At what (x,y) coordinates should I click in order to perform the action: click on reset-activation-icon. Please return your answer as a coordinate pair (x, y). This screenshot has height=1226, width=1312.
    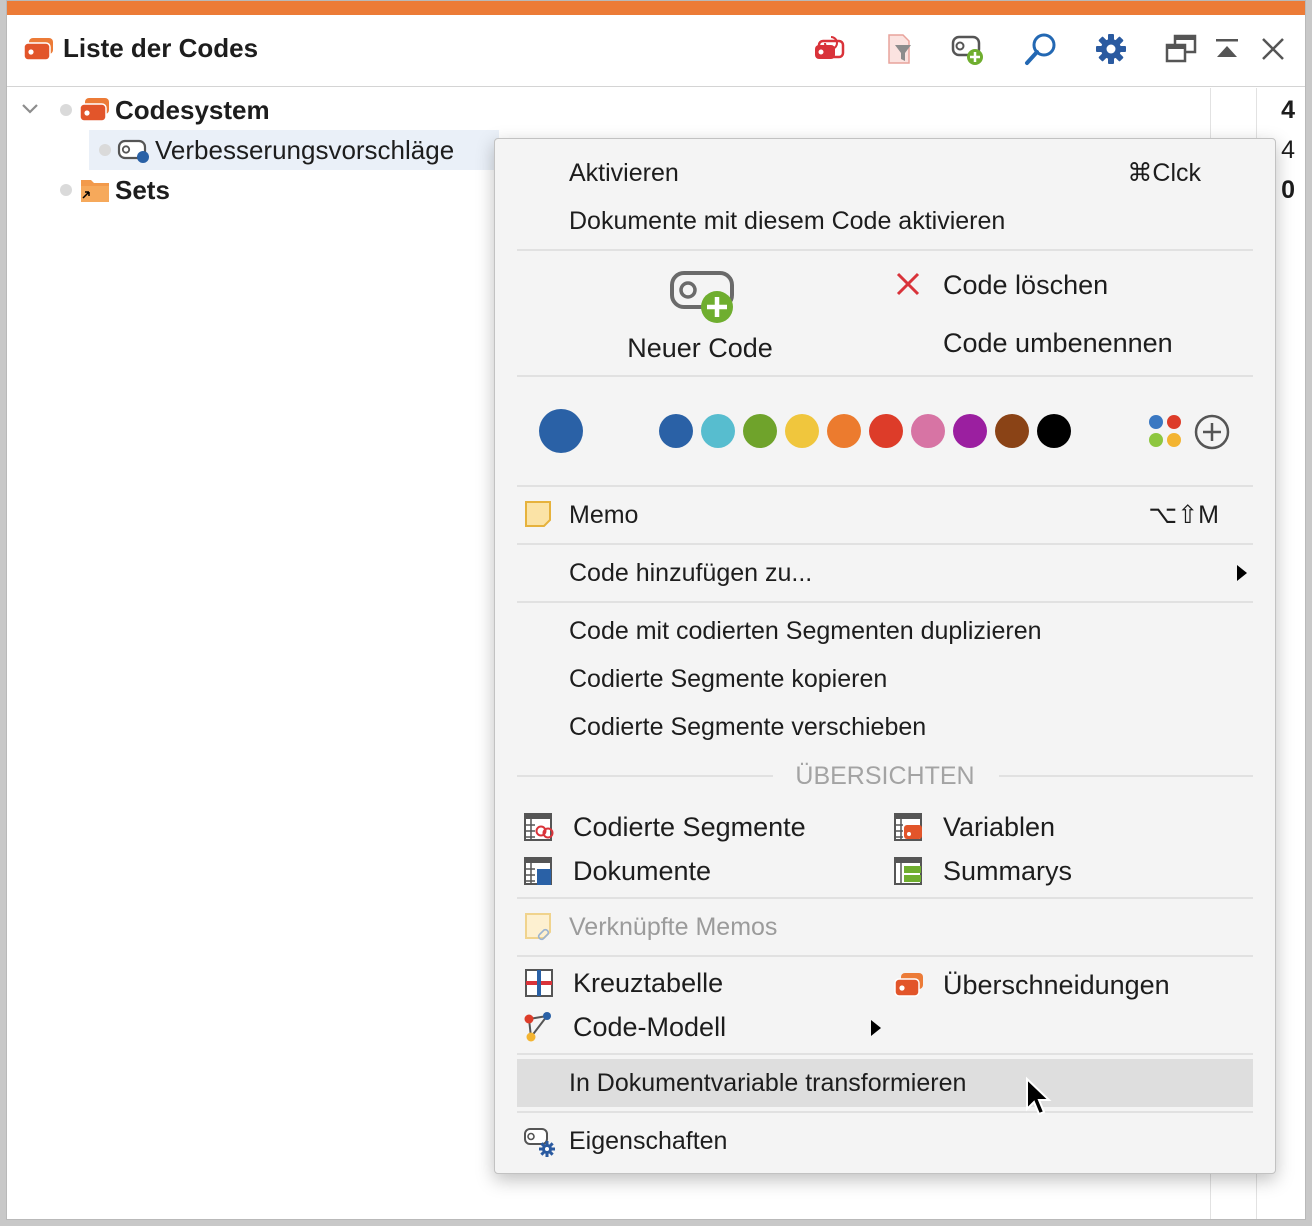
    Looking at the image, I should click on (830, 47).